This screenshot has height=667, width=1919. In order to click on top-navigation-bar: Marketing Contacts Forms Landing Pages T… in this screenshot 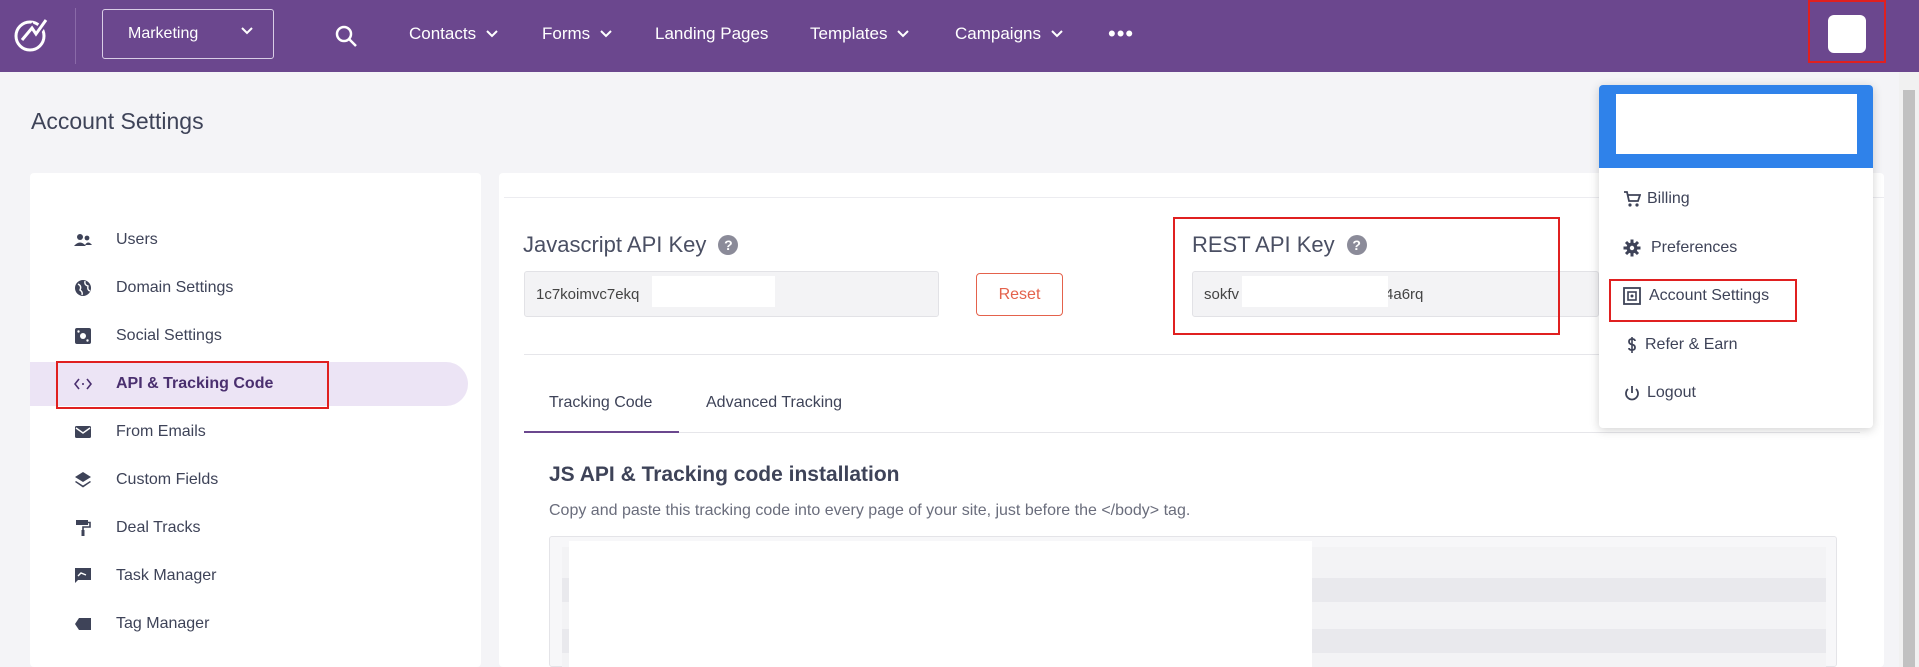, I will do `click(959, 36)`.